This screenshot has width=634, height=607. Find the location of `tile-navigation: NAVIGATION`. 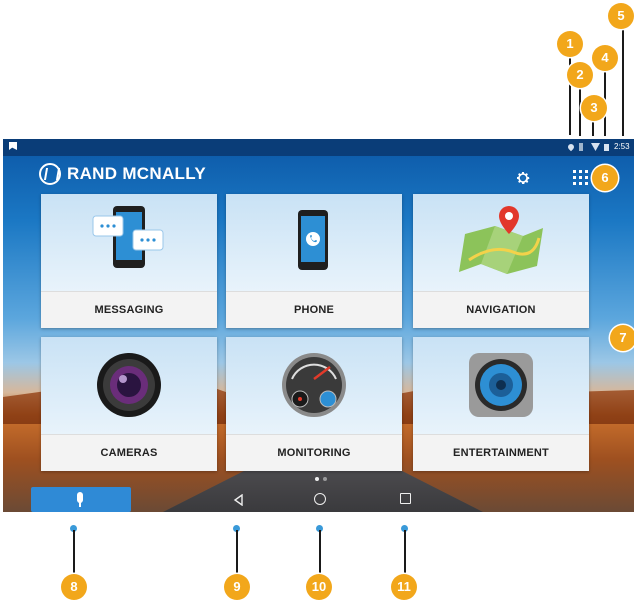

tile-navigation: NAVIGATION is located at coordinates (501, 261).